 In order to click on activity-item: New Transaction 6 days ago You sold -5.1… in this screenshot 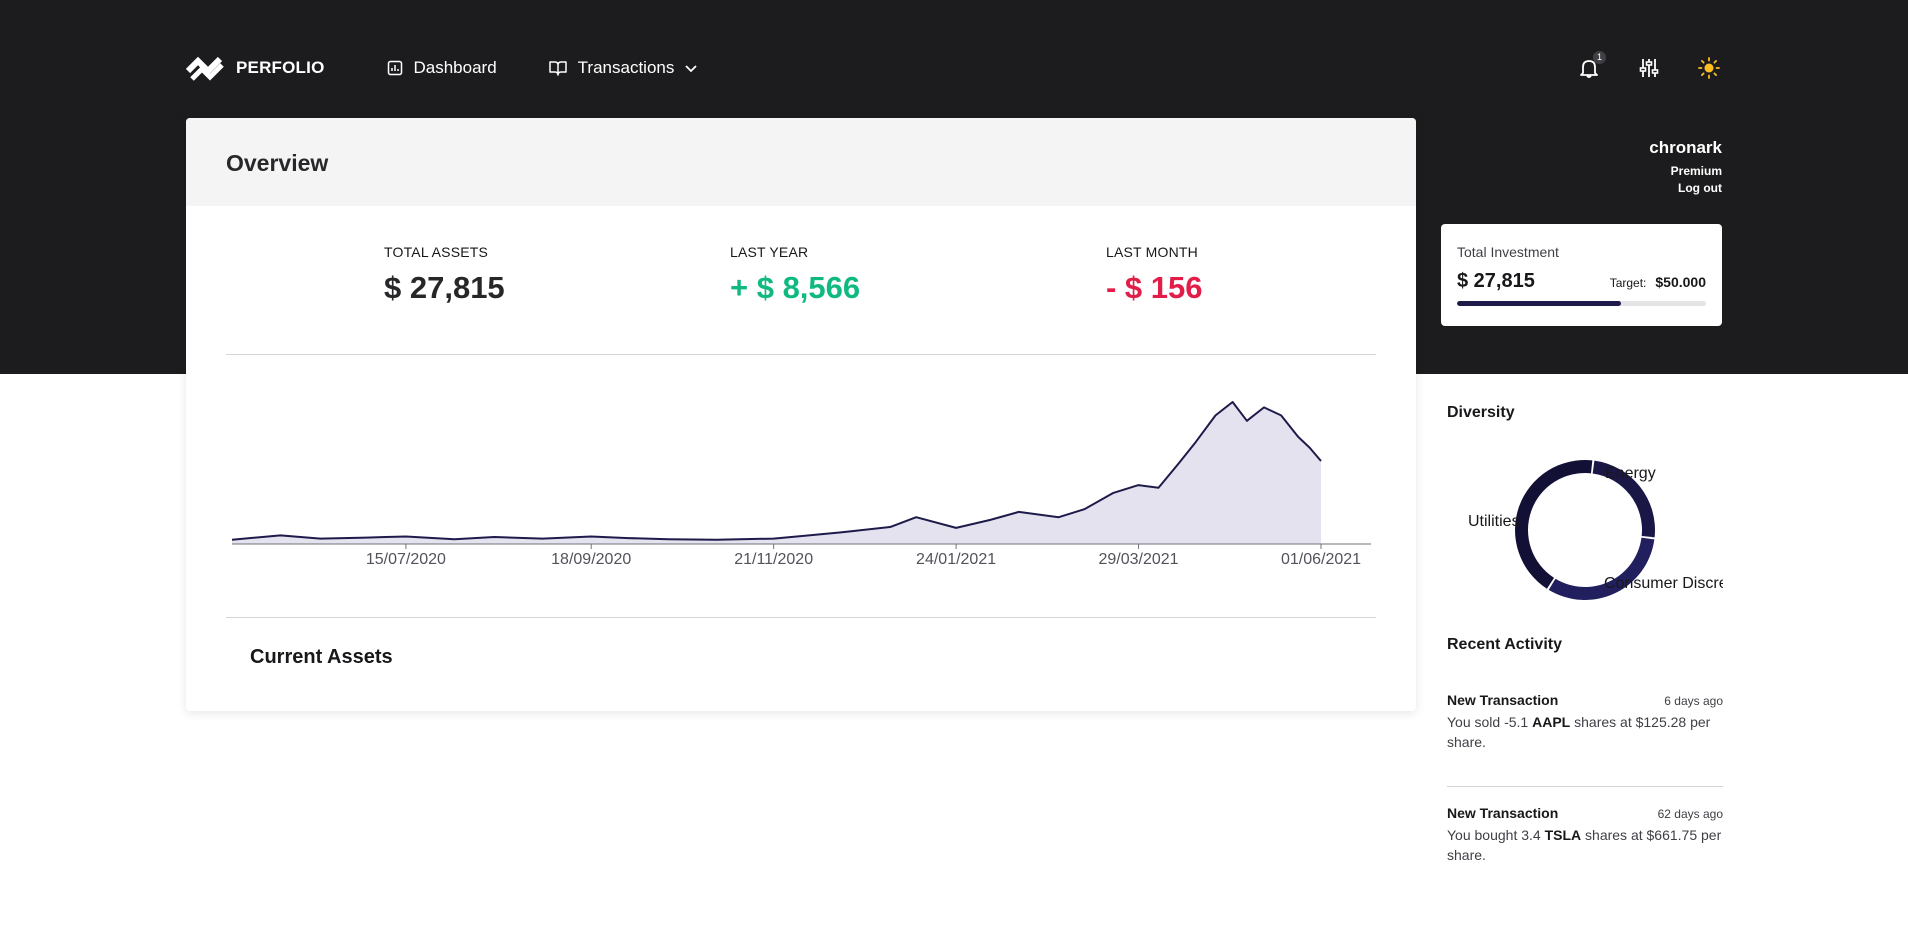, I will do `click(1585, 722)`.